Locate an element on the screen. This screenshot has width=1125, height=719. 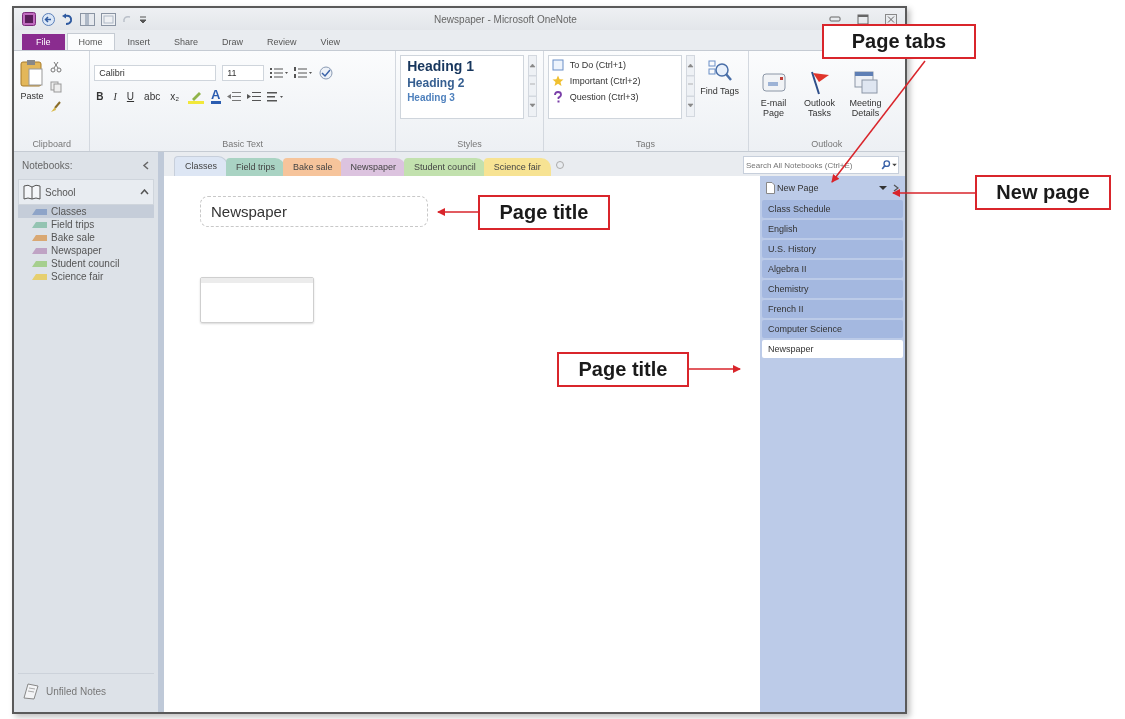
callout-label: New page is located at coordinates (1043, 192).